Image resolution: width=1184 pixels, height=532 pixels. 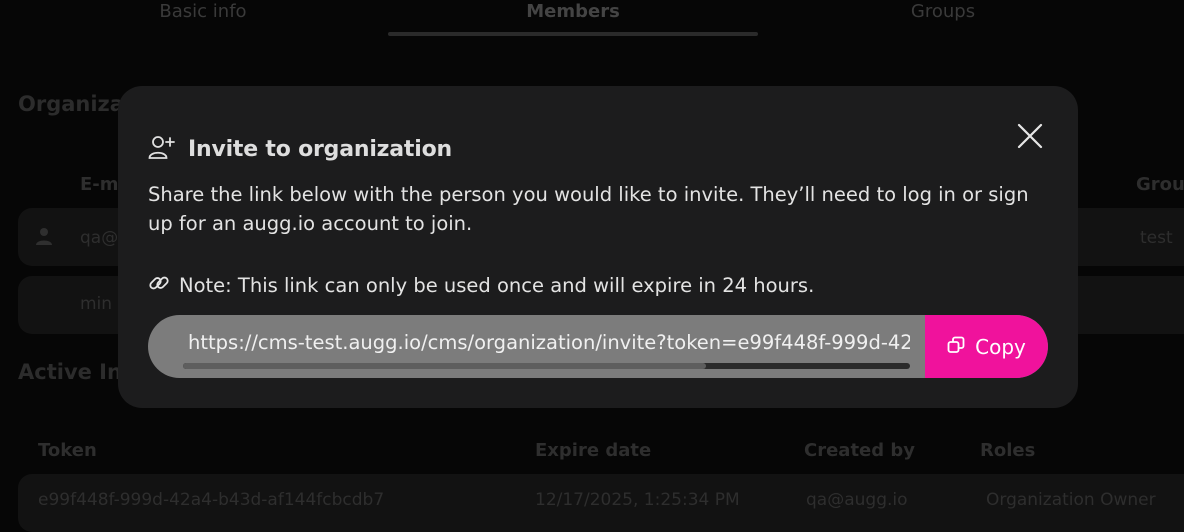 I want to click on modal-header: Invite to organization, so click(x=300, y=149).